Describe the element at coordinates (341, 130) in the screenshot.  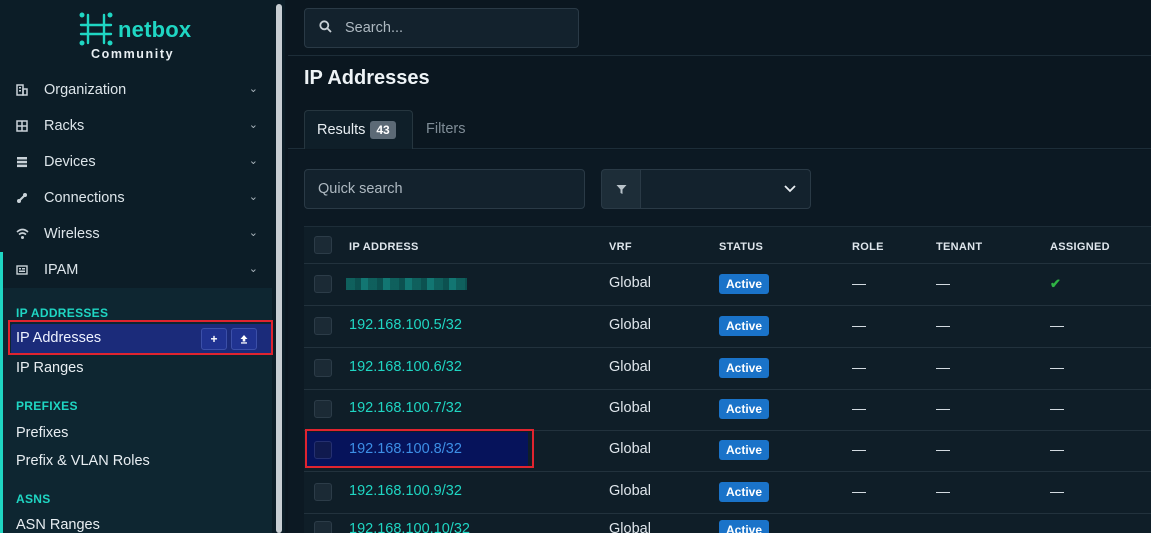
I see `tab-results-label: Results` at that location.